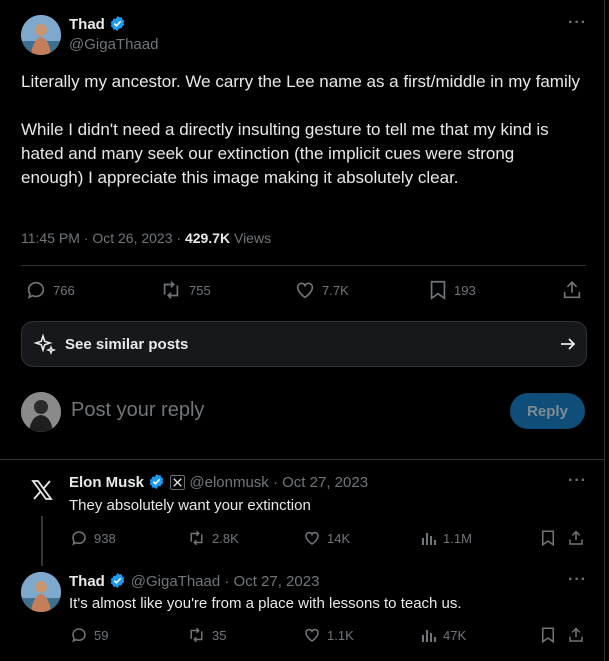 Image resolution: width=609 pixels, height=661 pixels. I want to click on author-handle: @GigaThaad, so click(113, 44).